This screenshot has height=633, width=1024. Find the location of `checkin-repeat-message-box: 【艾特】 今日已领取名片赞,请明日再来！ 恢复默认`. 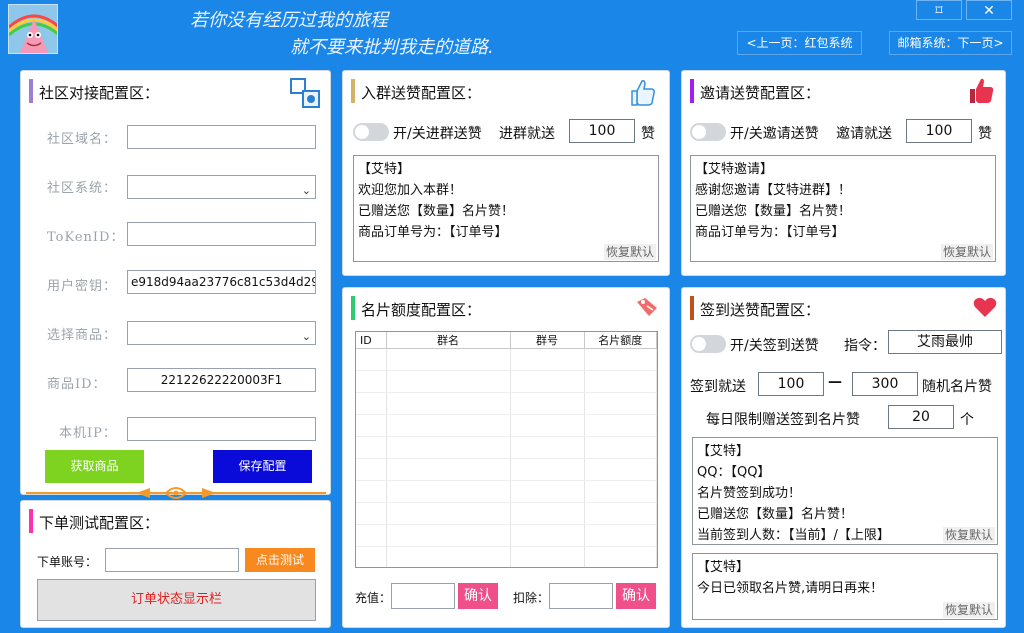

checkin-repeat-message-box: 【艾特】 今日已领取名片赞,请明日再来！ 恢复默认 is located at coordinates (845, 586).